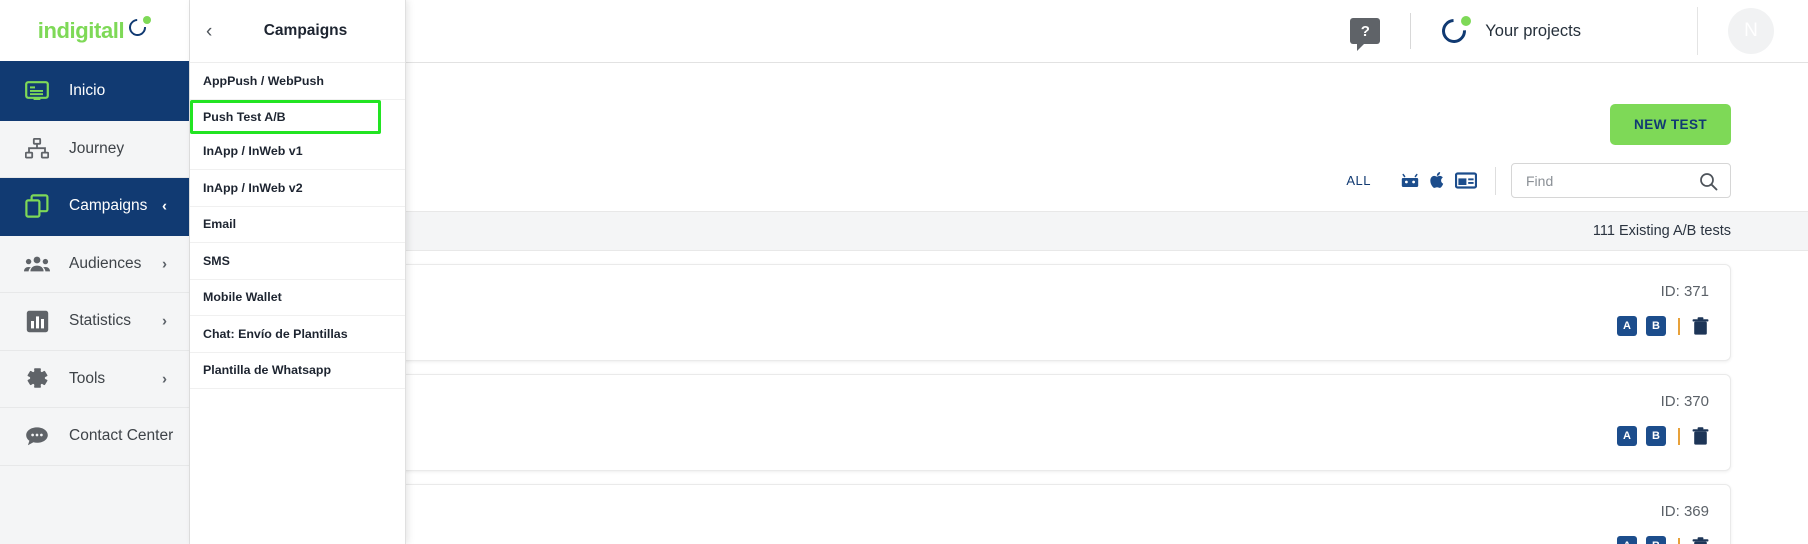  I want to click on chevron-left-icon: ‹, so click(219, 31).